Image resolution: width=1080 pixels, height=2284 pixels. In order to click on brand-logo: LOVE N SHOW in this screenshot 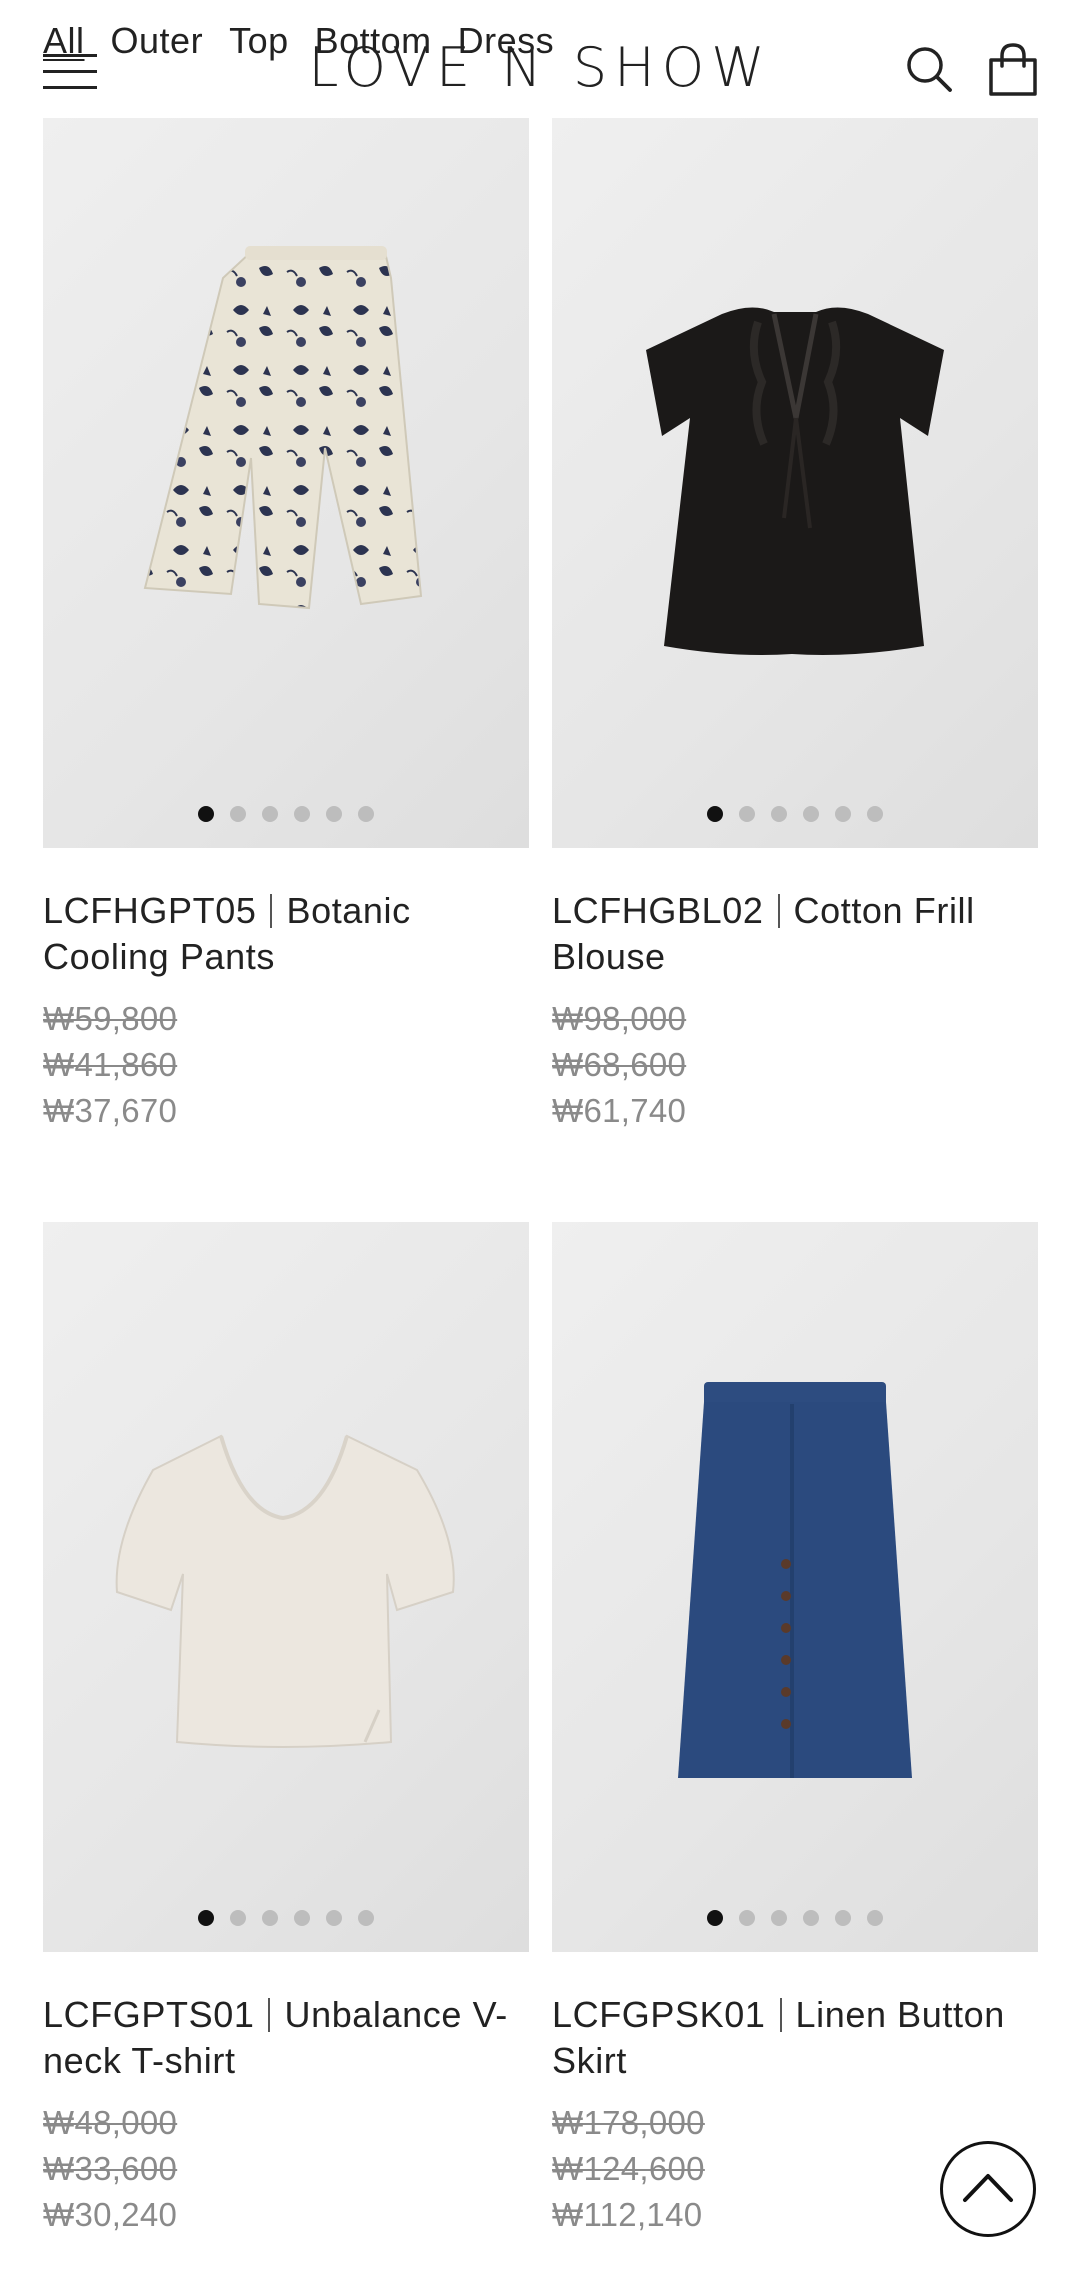, I will do `click(540, 68)`.